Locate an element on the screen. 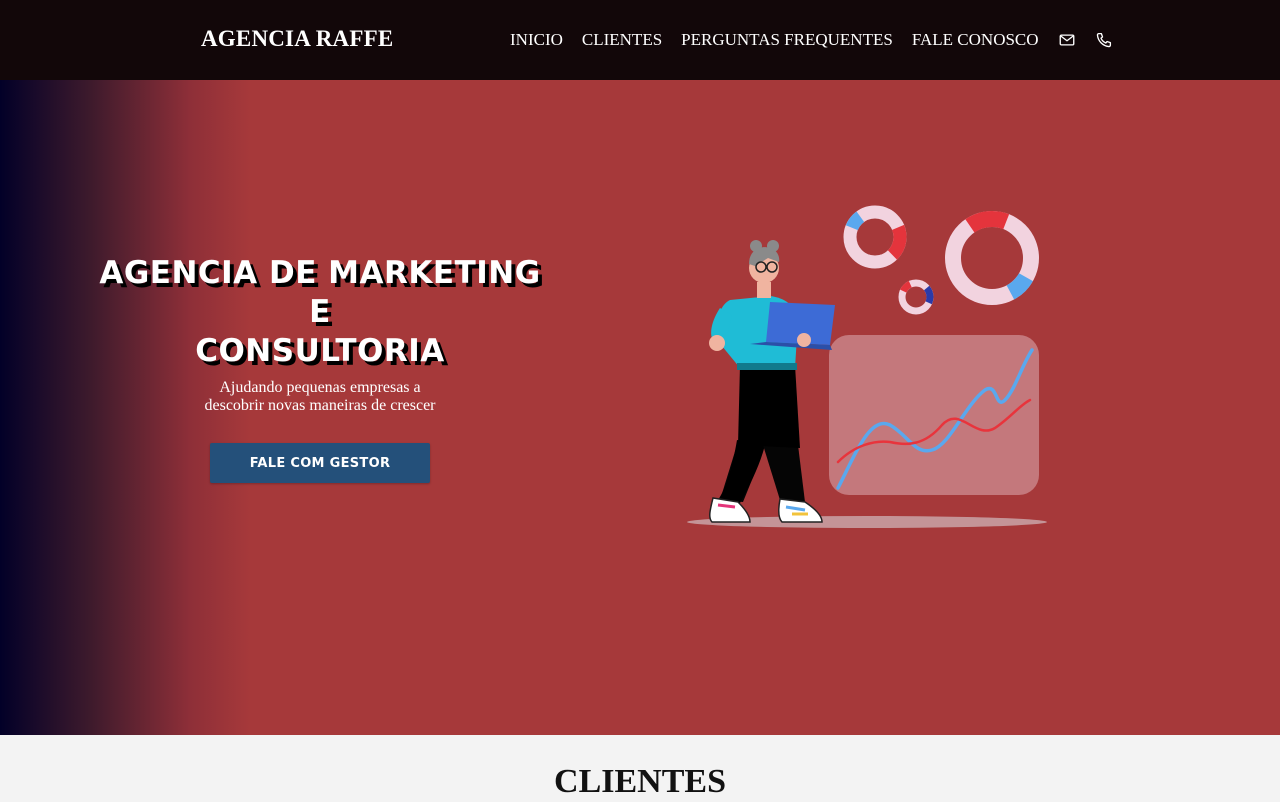 Image resolution: width=1280 pixels, height=802 pixels. nav-perguntas-frequentes: PERGUNTAS FREQUENTES is located at coordinates (787, 40).